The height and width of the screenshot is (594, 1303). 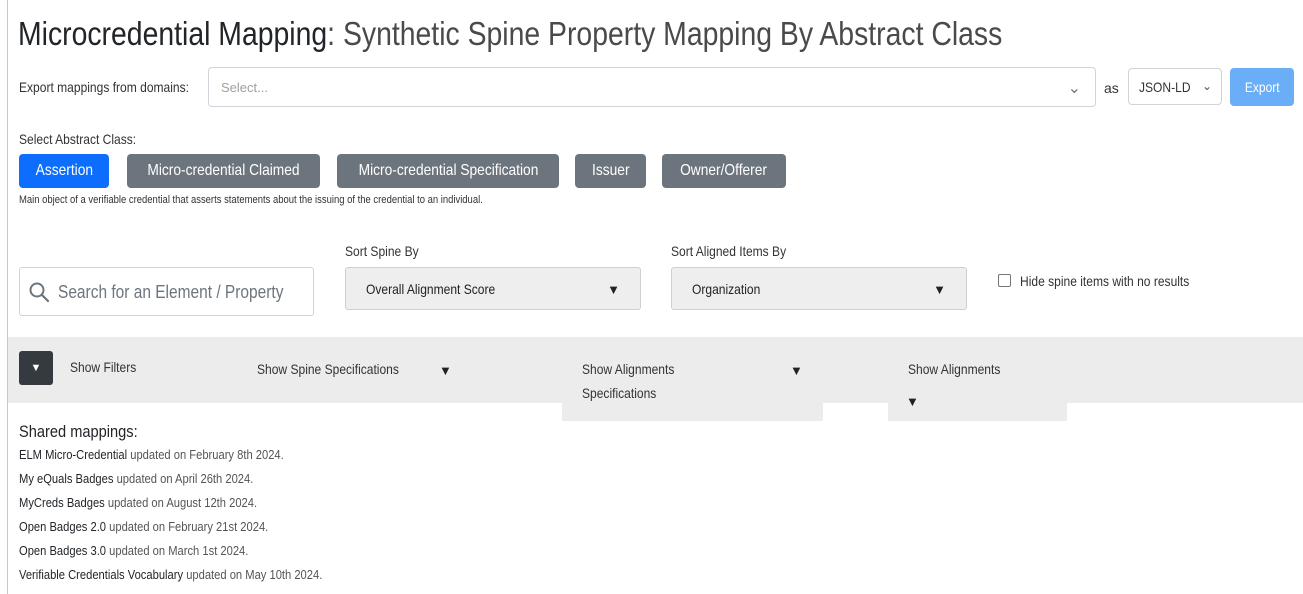 I want to click on shared-mappings-title: Shared mappings:, so click(x=78, y=431).